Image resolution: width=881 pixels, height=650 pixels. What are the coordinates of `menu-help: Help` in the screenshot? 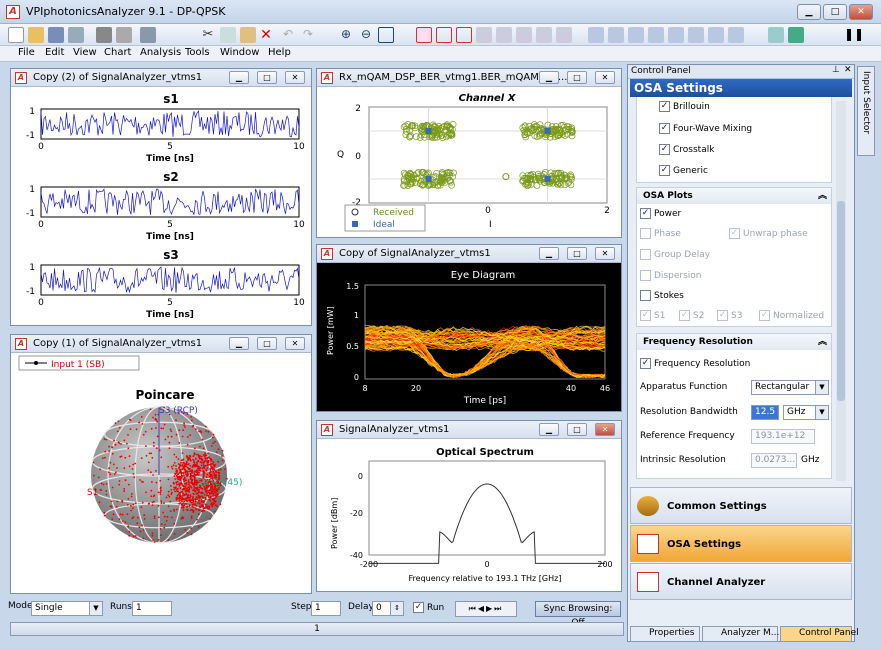 It's located at (279, 52).